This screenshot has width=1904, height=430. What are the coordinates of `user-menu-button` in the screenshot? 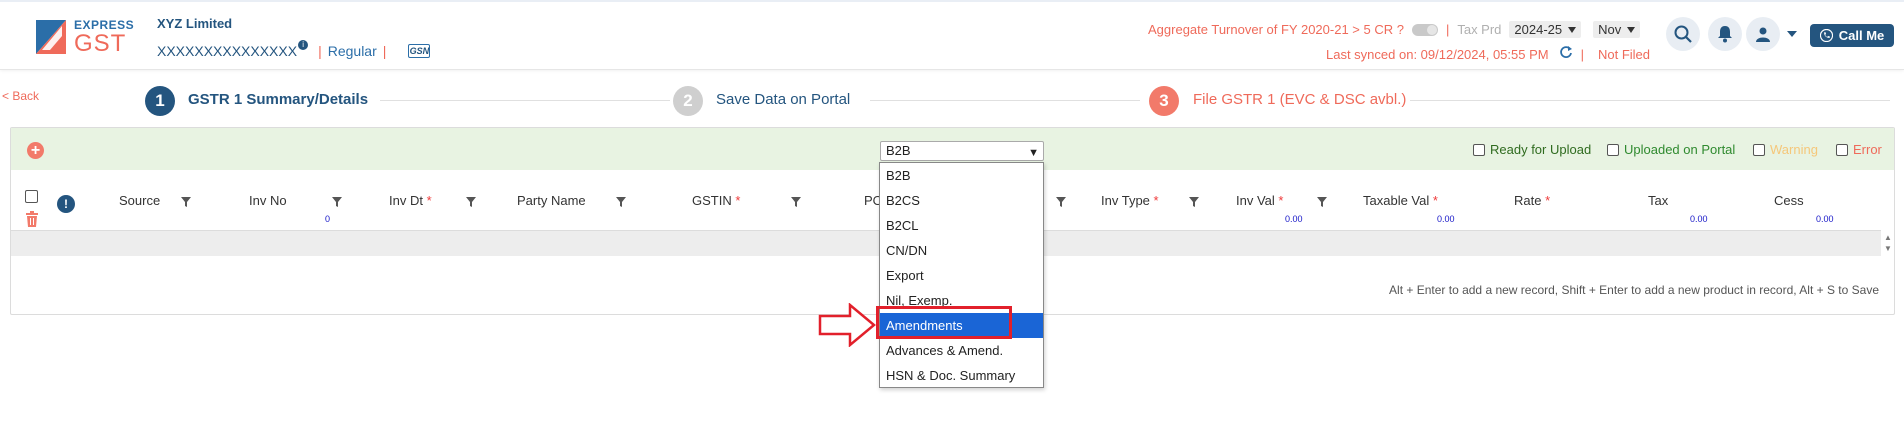 It's located at (1763, 34).